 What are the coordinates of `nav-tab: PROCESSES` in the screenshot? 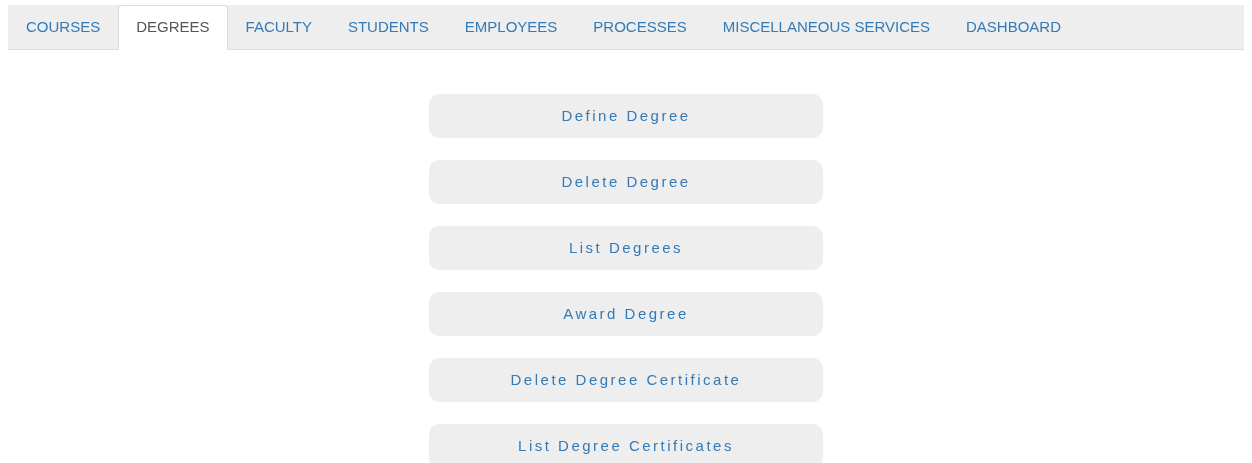 It's located at (640, 27).